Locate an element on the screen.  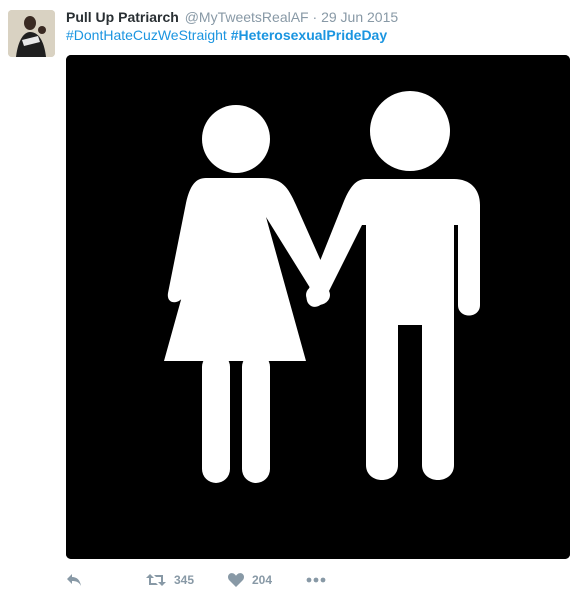
like-count: 204 is located at coordinates (262, 580).